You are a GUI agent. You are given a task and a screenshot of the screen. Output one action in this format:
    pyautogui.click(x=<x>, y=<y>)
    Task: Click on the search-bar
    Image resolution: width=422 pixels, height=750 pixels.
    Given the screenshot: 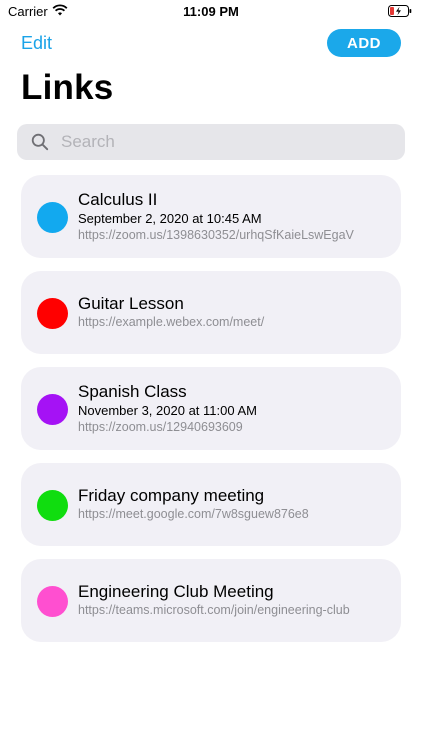 What is the action you would take?
    pyautogui.click(x=211, y=142)
    